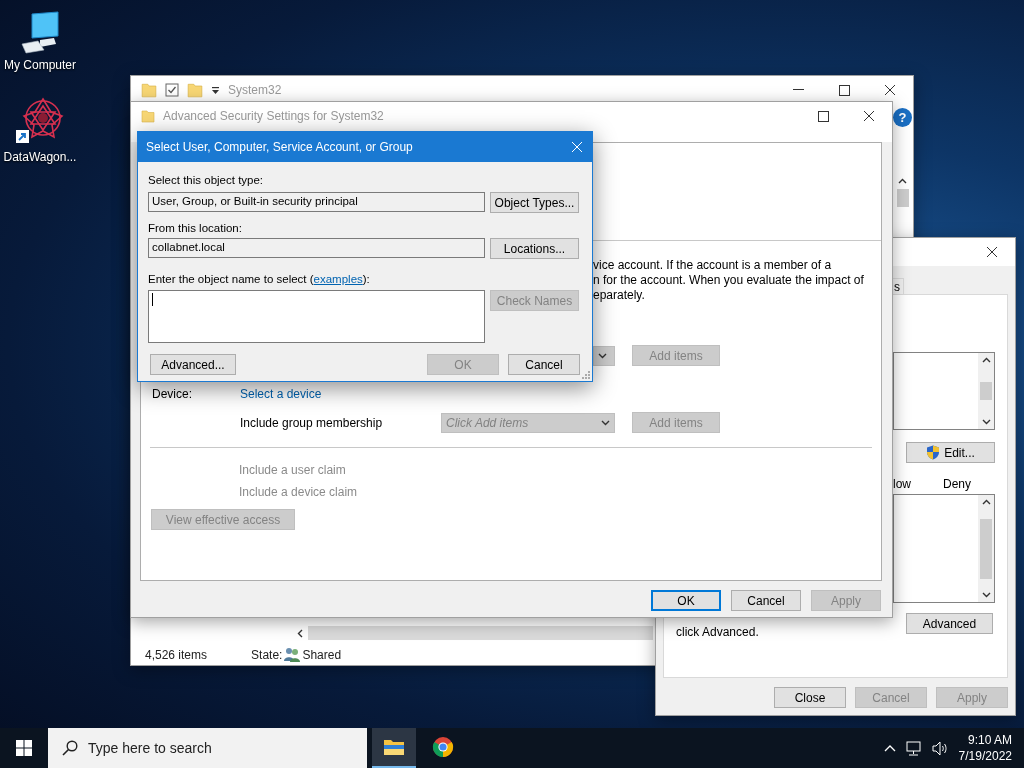 This screenshot has width=1024, height=768. What do you see at coordinates (585, 374) in the screenshot?
I see `resize-grip-icon` at bounding box center [585, 374].